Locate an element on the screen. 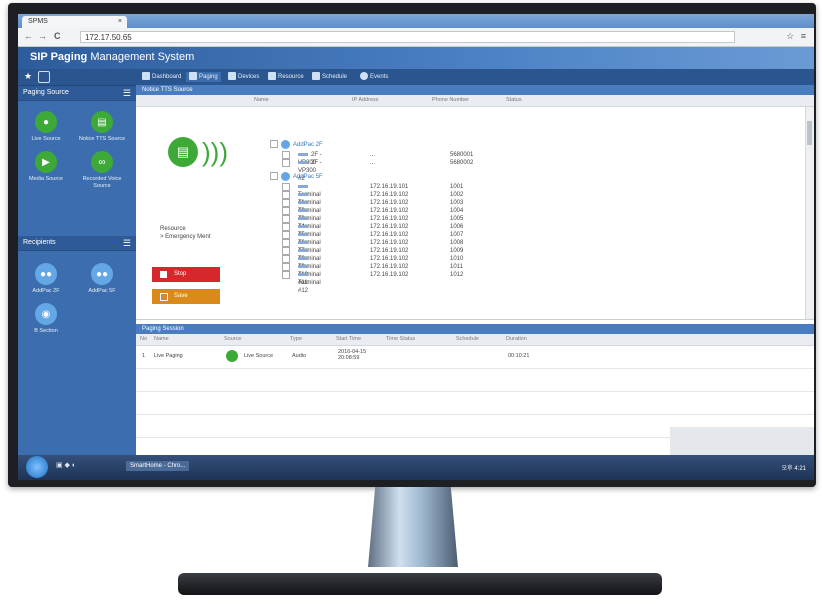 The height and width of the screenshot is (605, 822). tab-schedule: Schedule is located at coordinates (329, 77).